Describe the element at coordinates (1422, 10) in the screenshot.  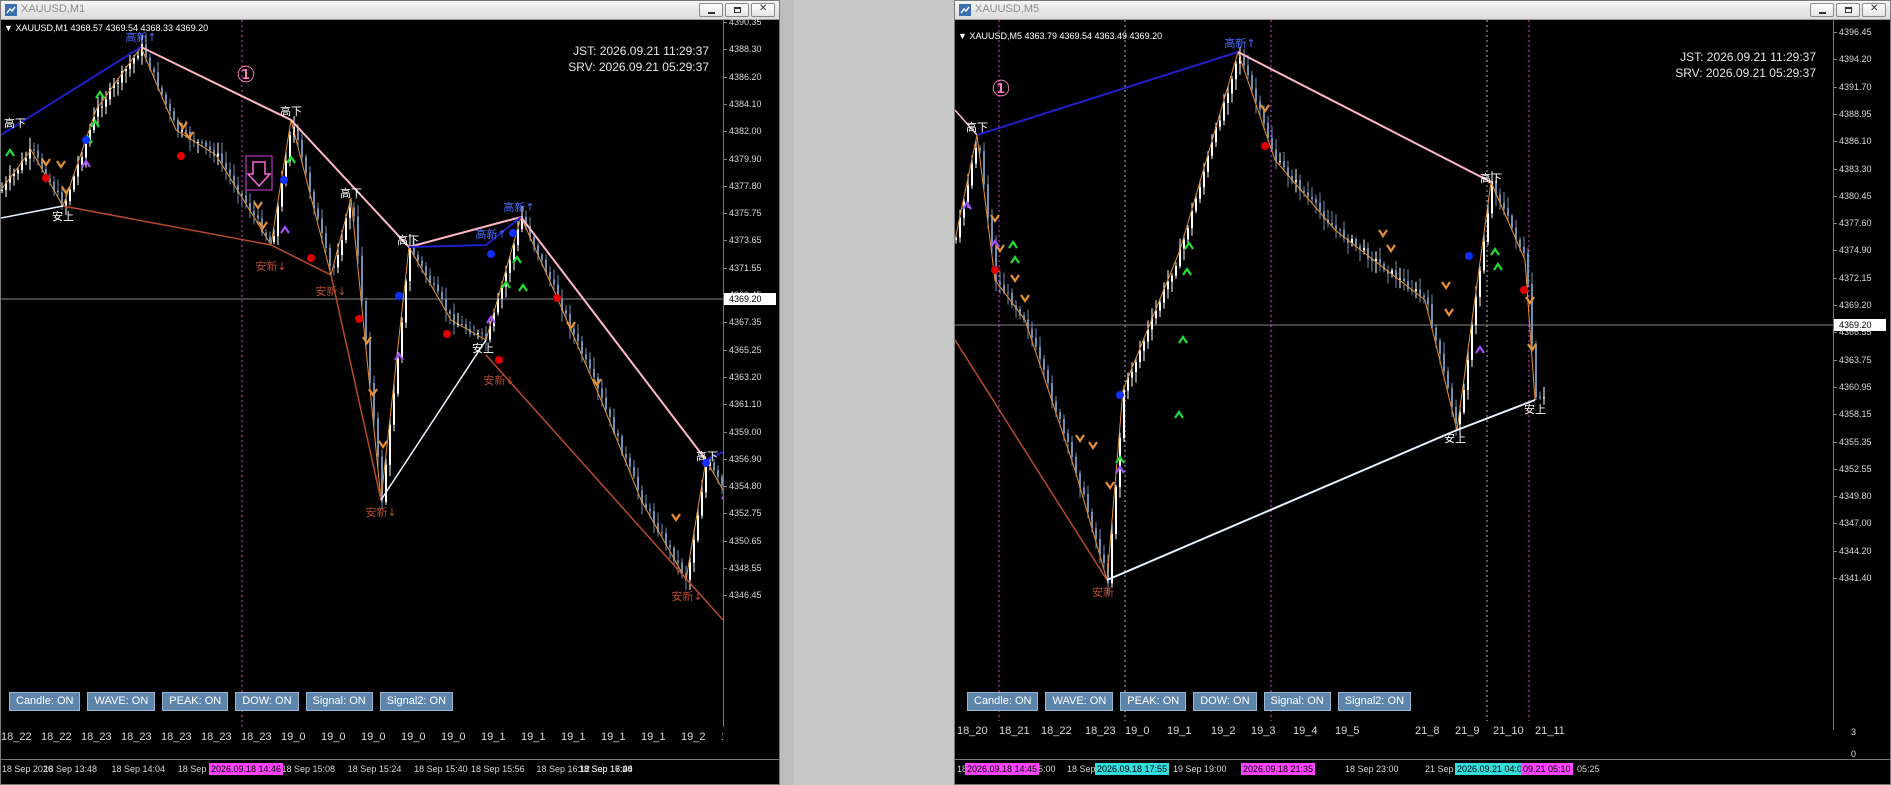
I see `right-window-titlebar: XAUUSD,M5` at that location.